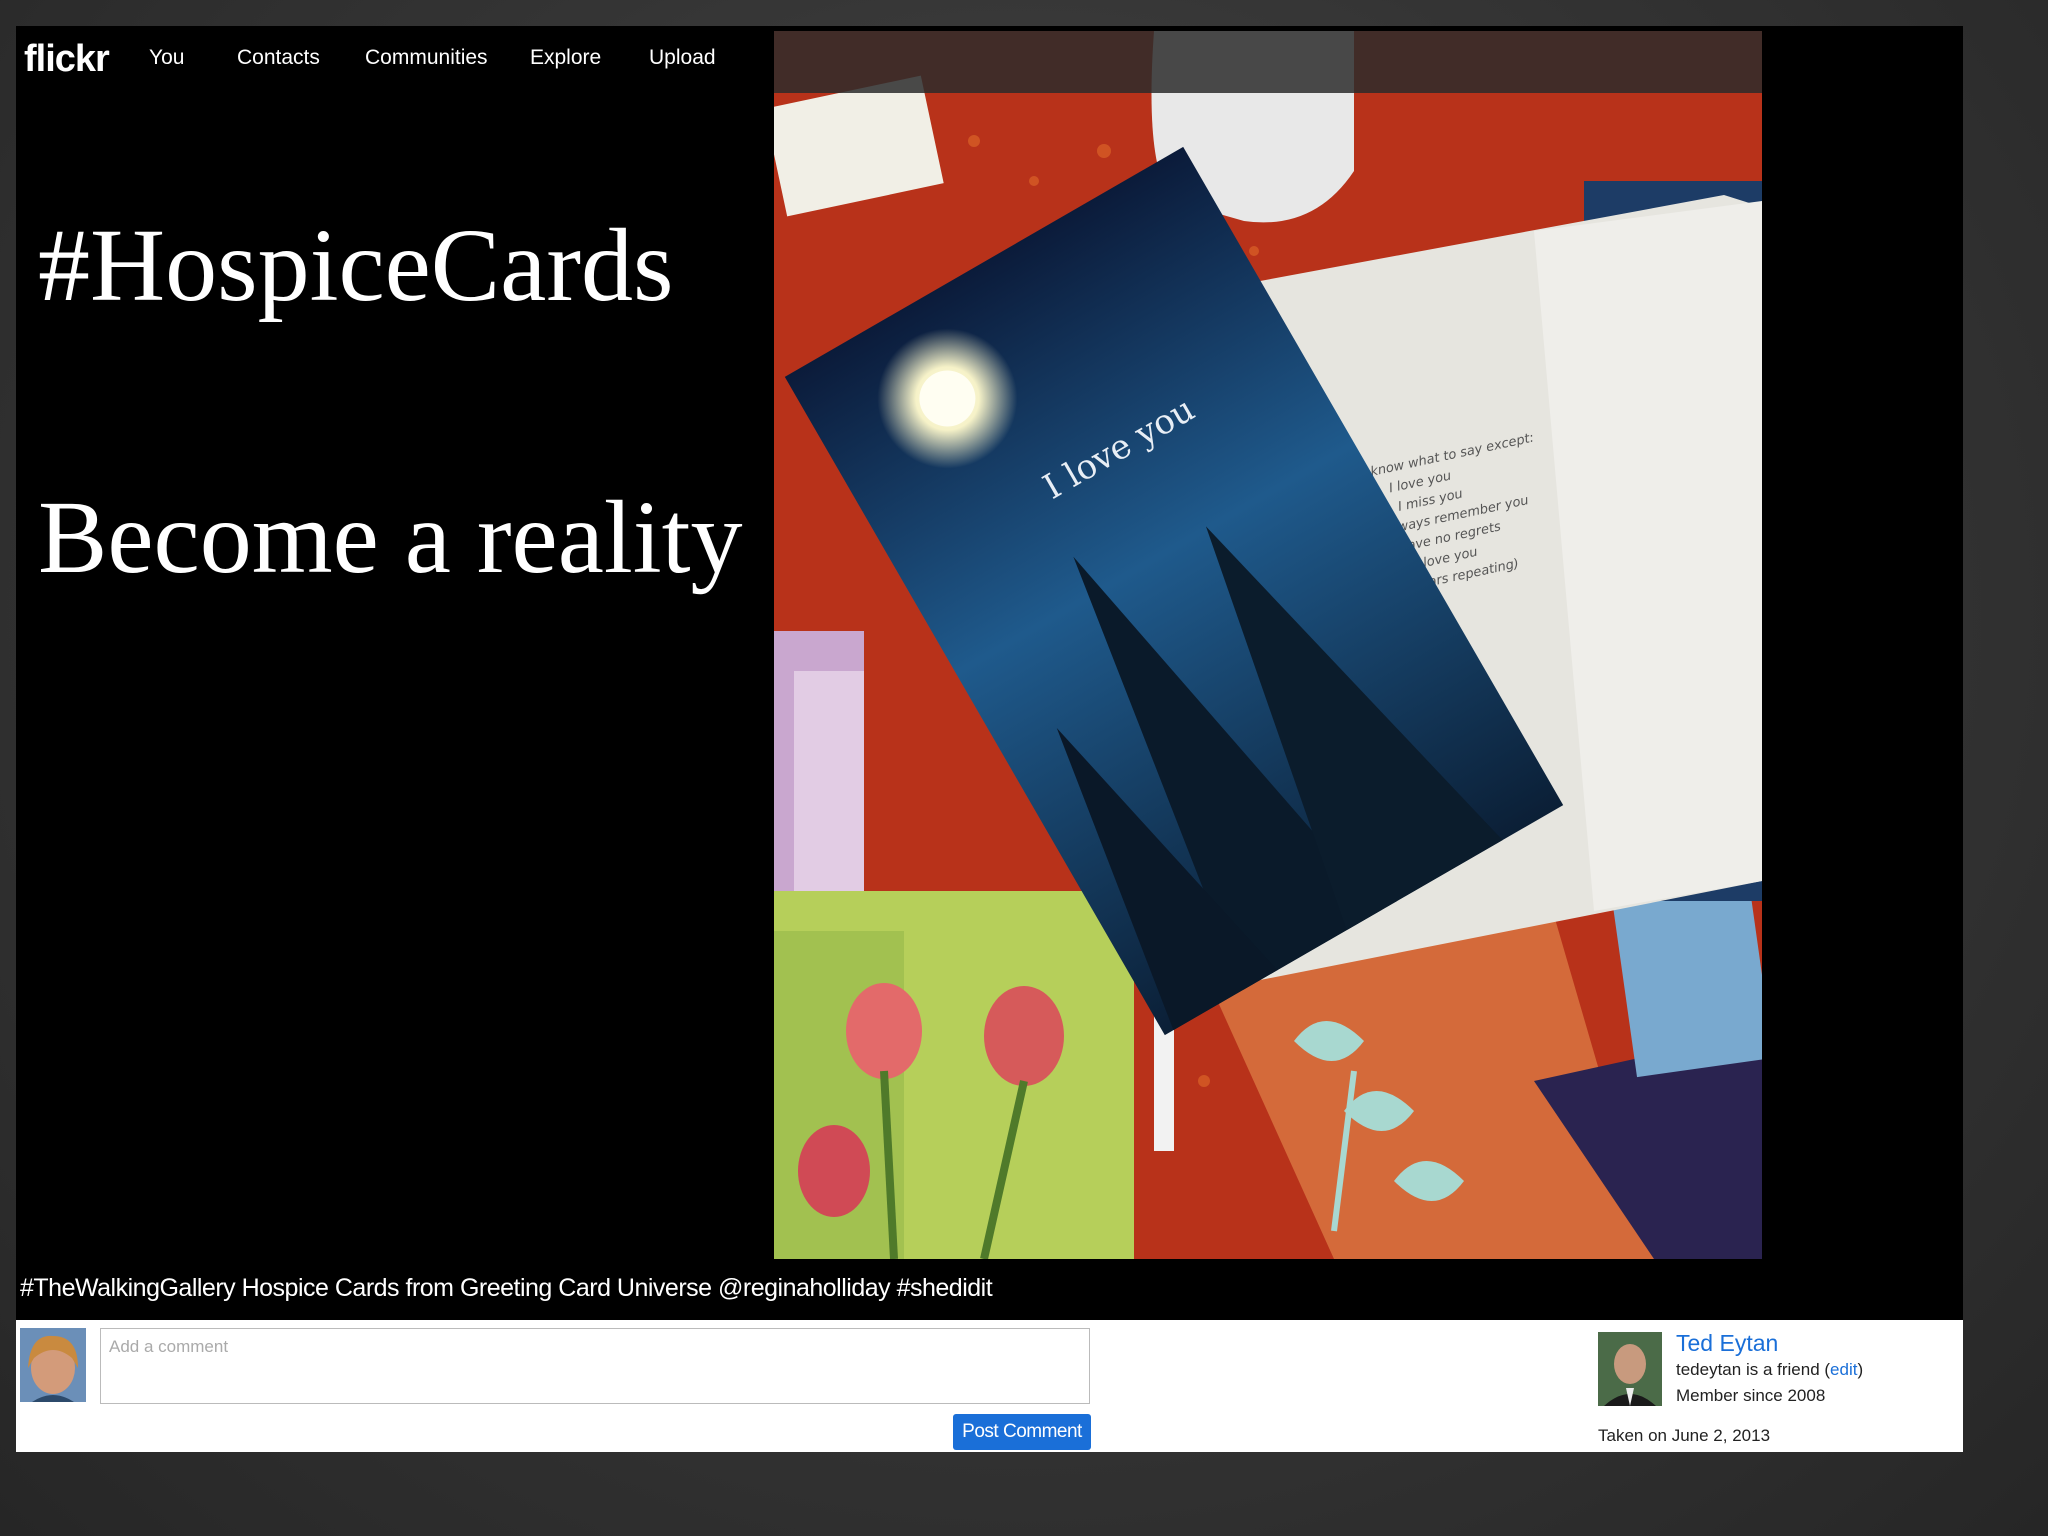 The image size is (2048, 1536). Describe the element at coordinates (565, 58) in the screenshot. I see `nav-explore: Explore` at that location.